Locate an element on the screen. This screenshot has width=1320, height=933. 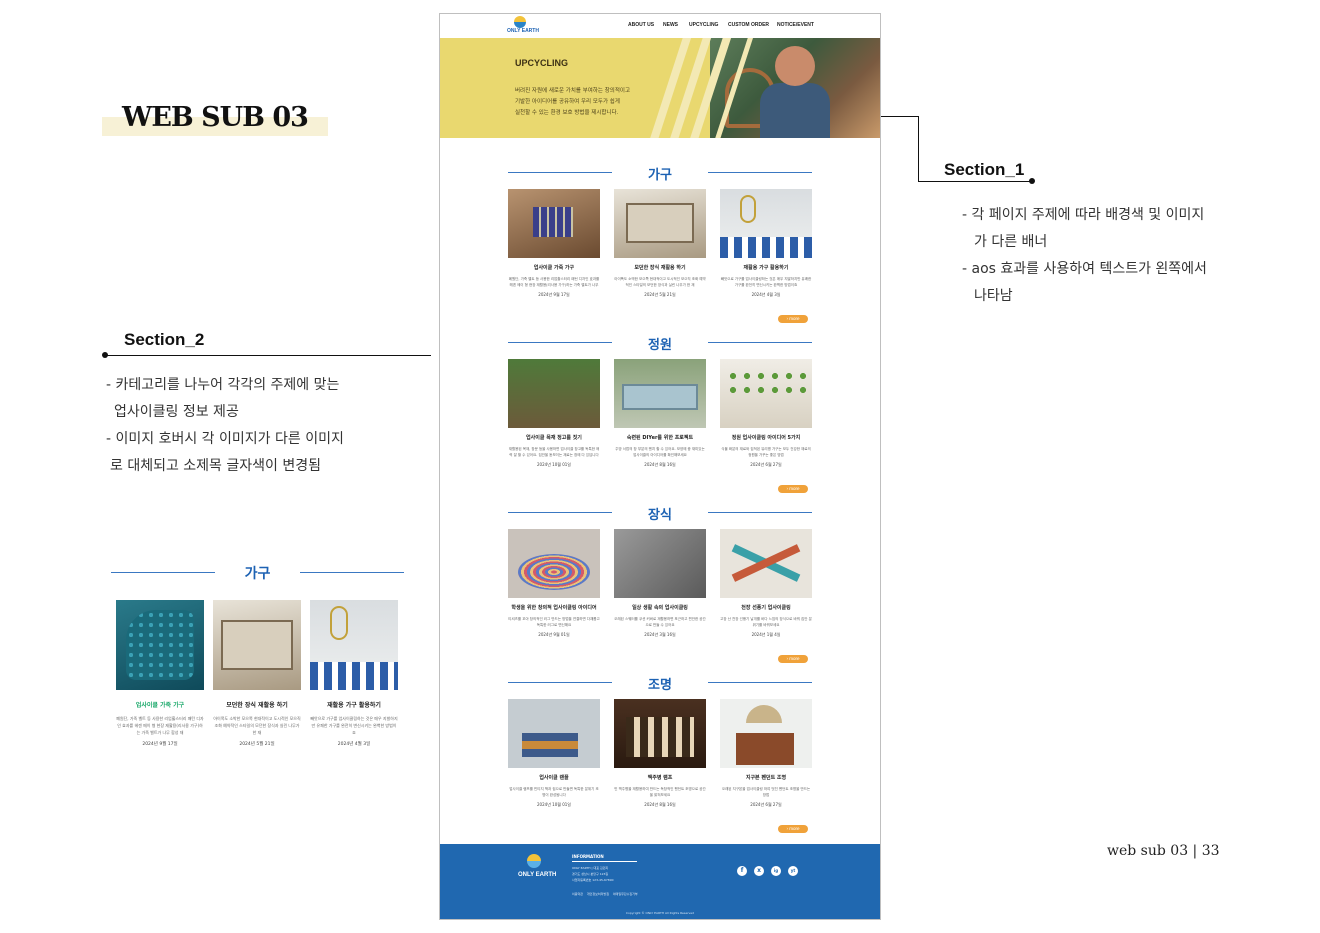
footer-info-title: INFORMATION is located at coordinates (604, 858).